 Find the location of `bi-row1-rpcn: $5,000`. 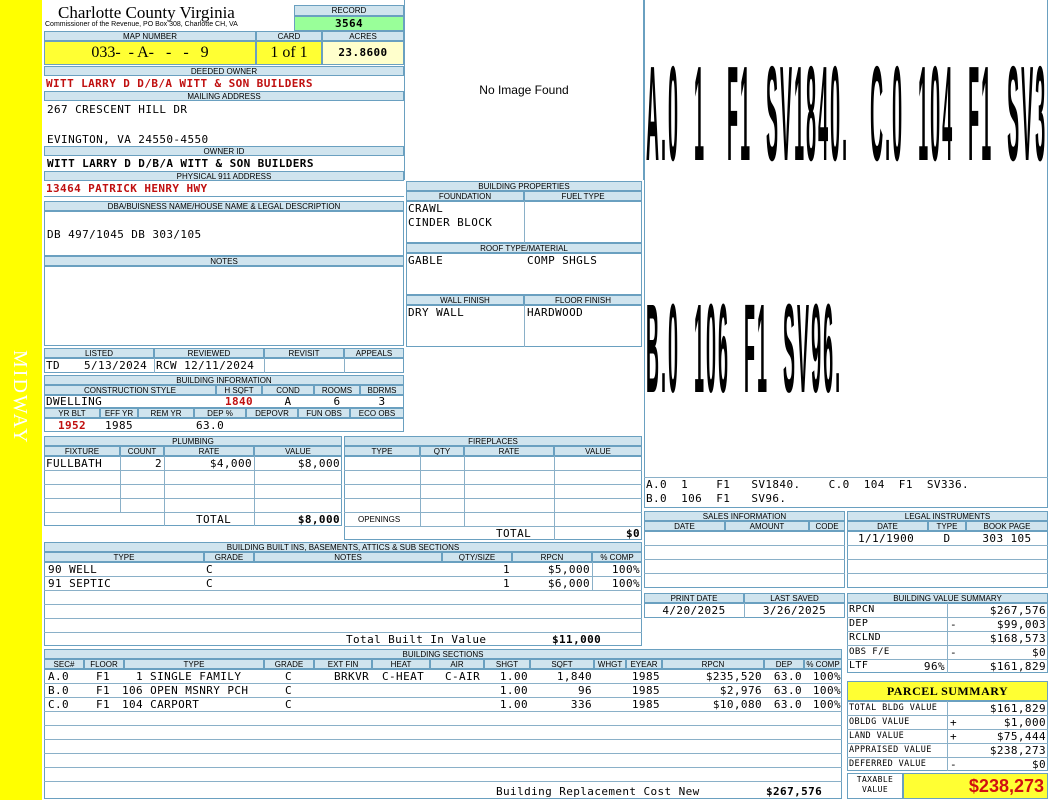

bi-row1-rpcn: $5,000 is located at coordinates (568, 569).